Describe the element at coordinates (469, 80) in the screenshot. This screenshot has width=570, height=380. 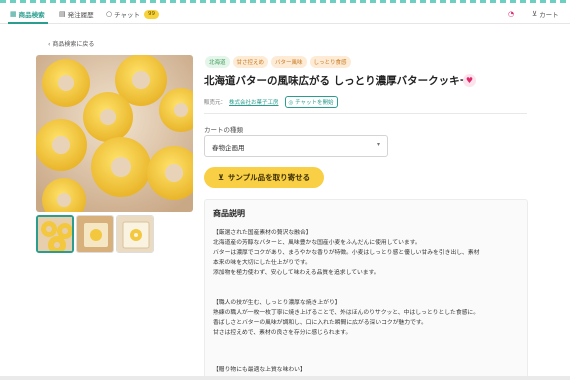
I see `favorite-heart-icon: ♥` at that location.